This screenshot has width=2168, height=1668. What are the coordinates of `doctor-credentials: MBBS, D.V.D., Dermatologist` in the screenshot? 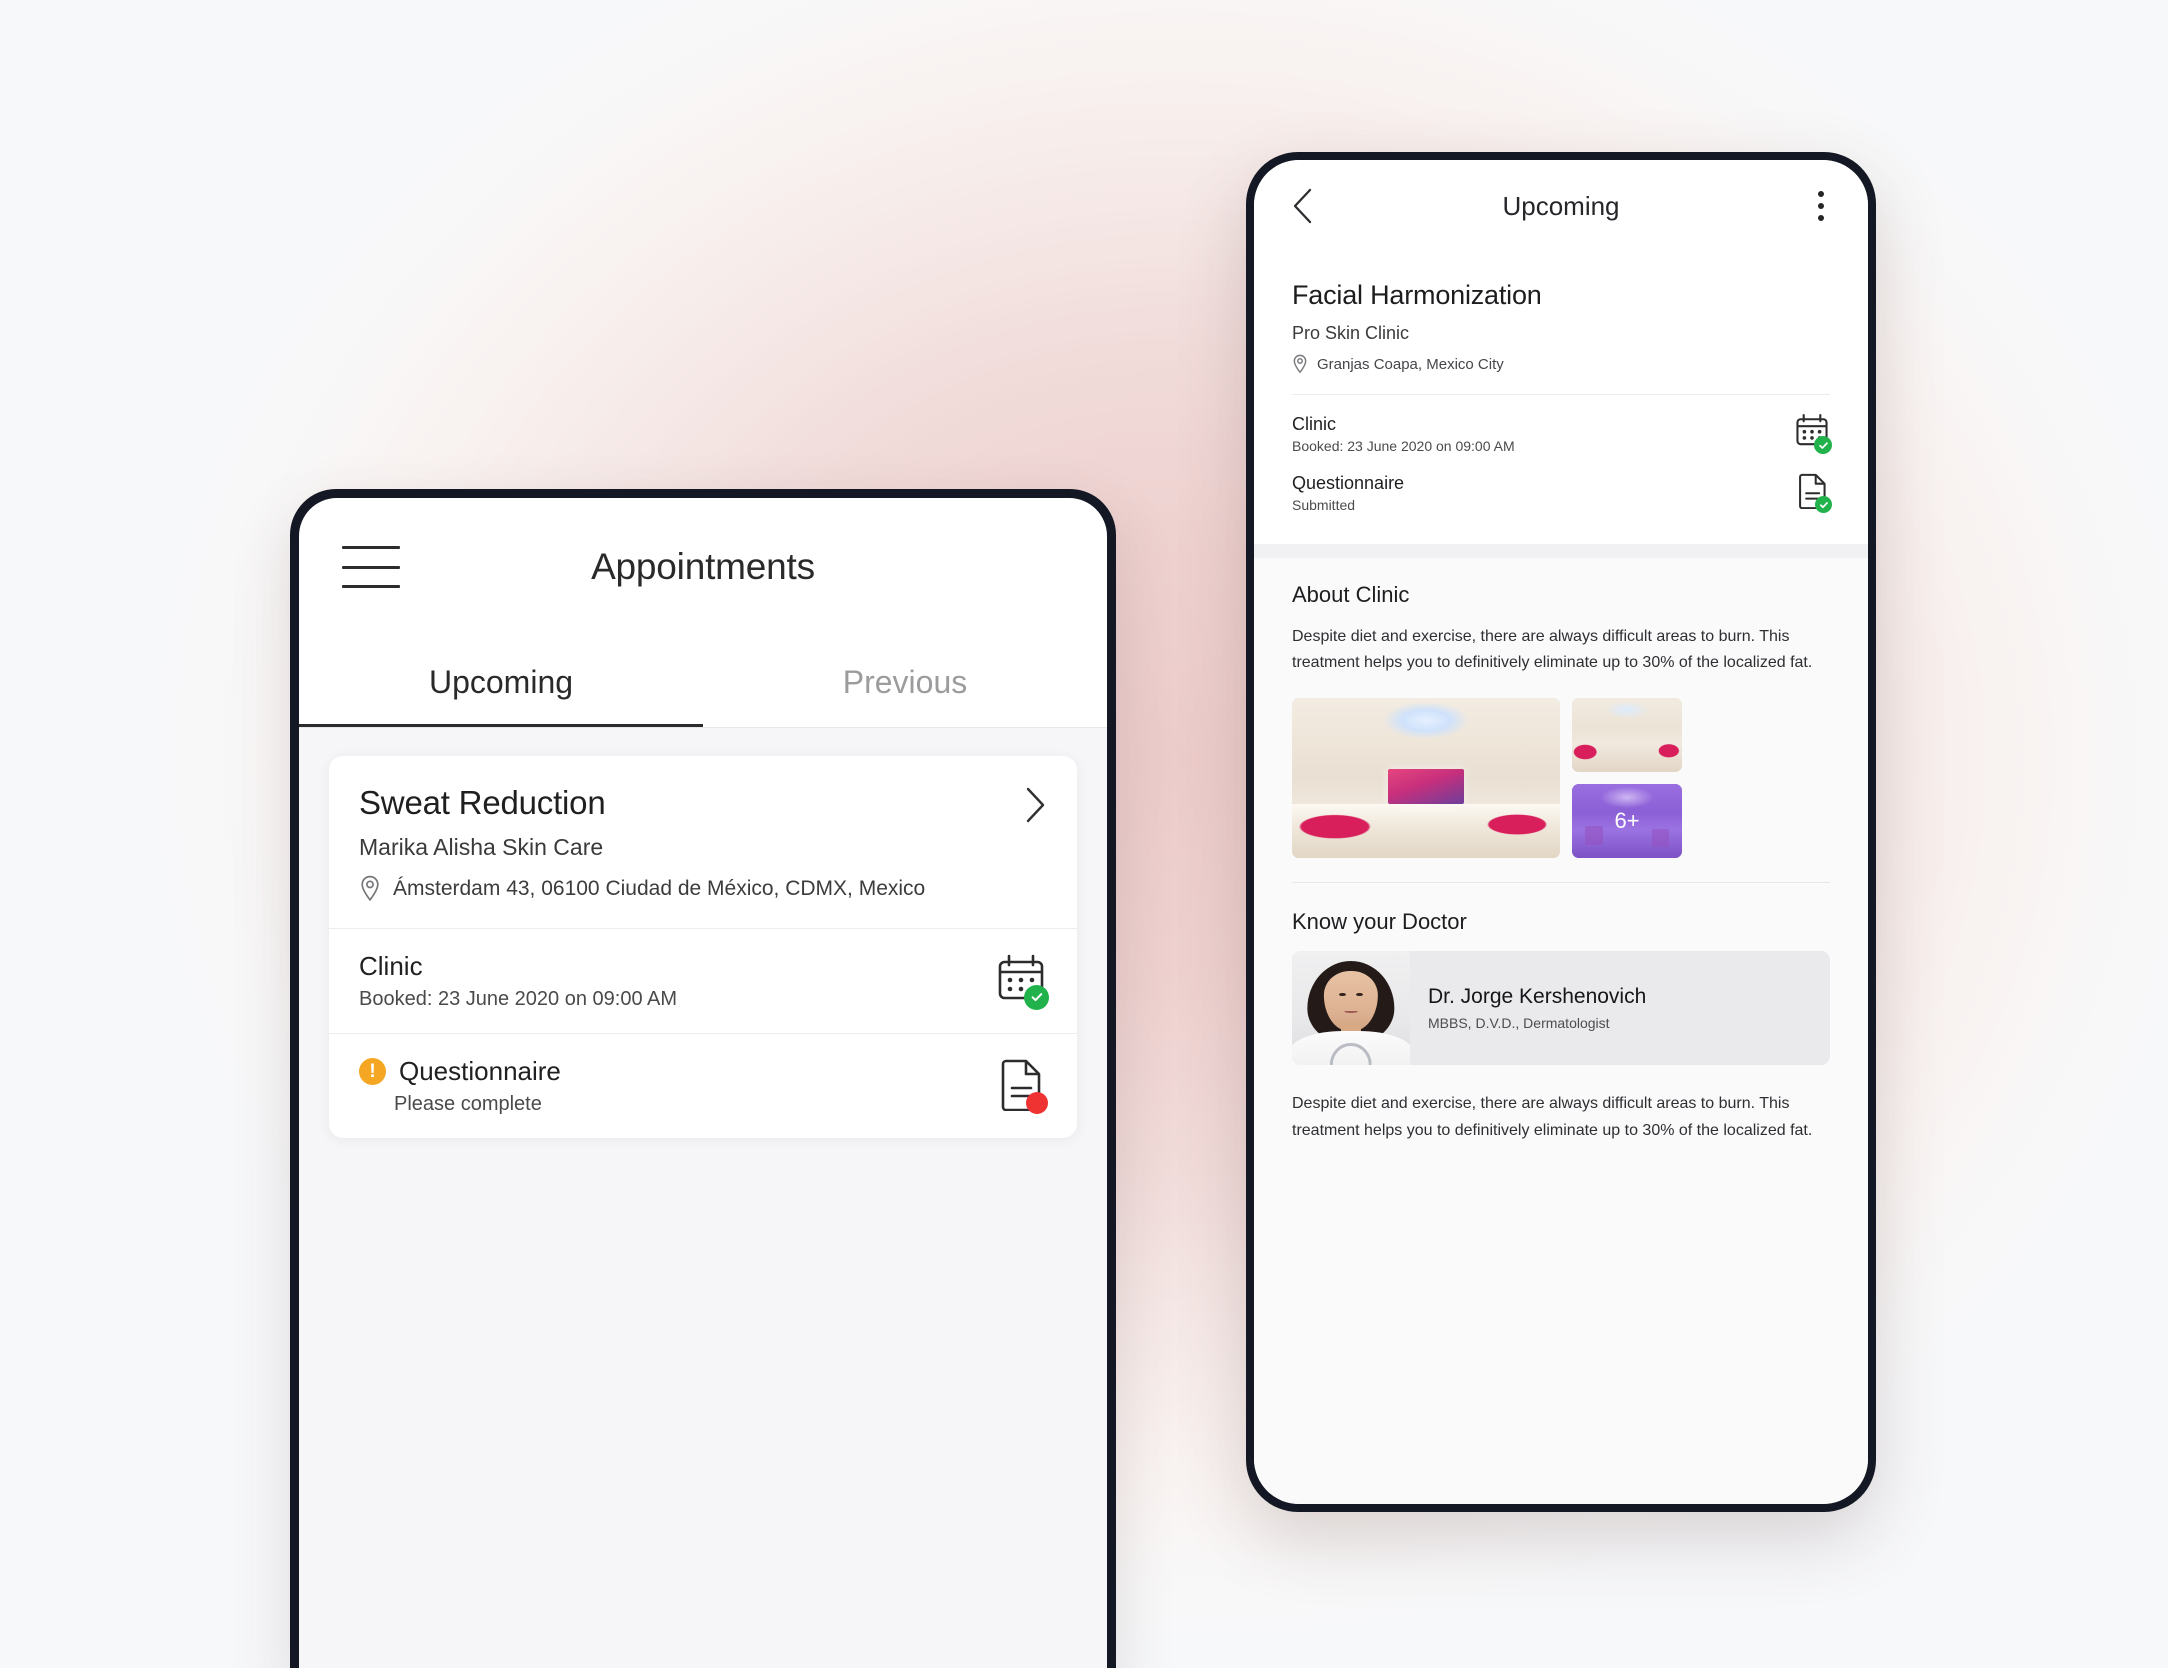 It's located at (1519, 1023).